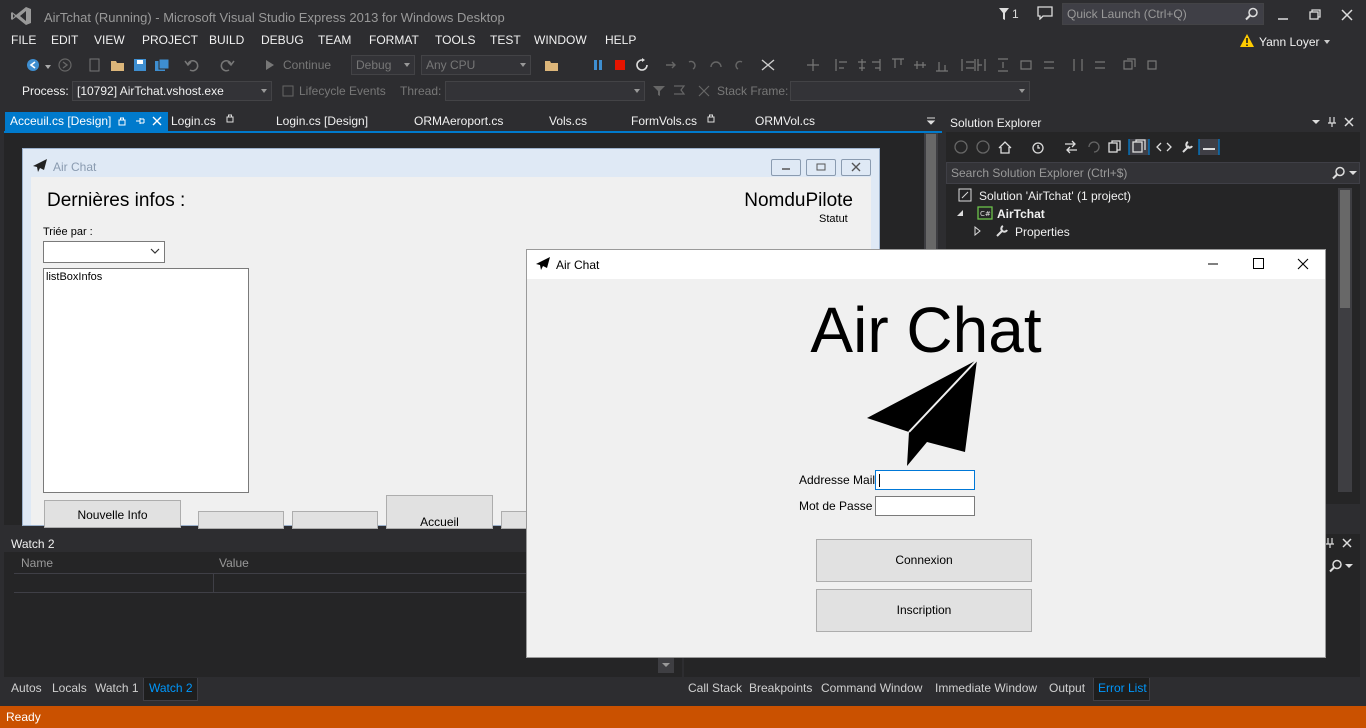  Describe the element at coordinates (146, 380) in the screenshot. I see `news-listbox: listBoxInfos` at that location.